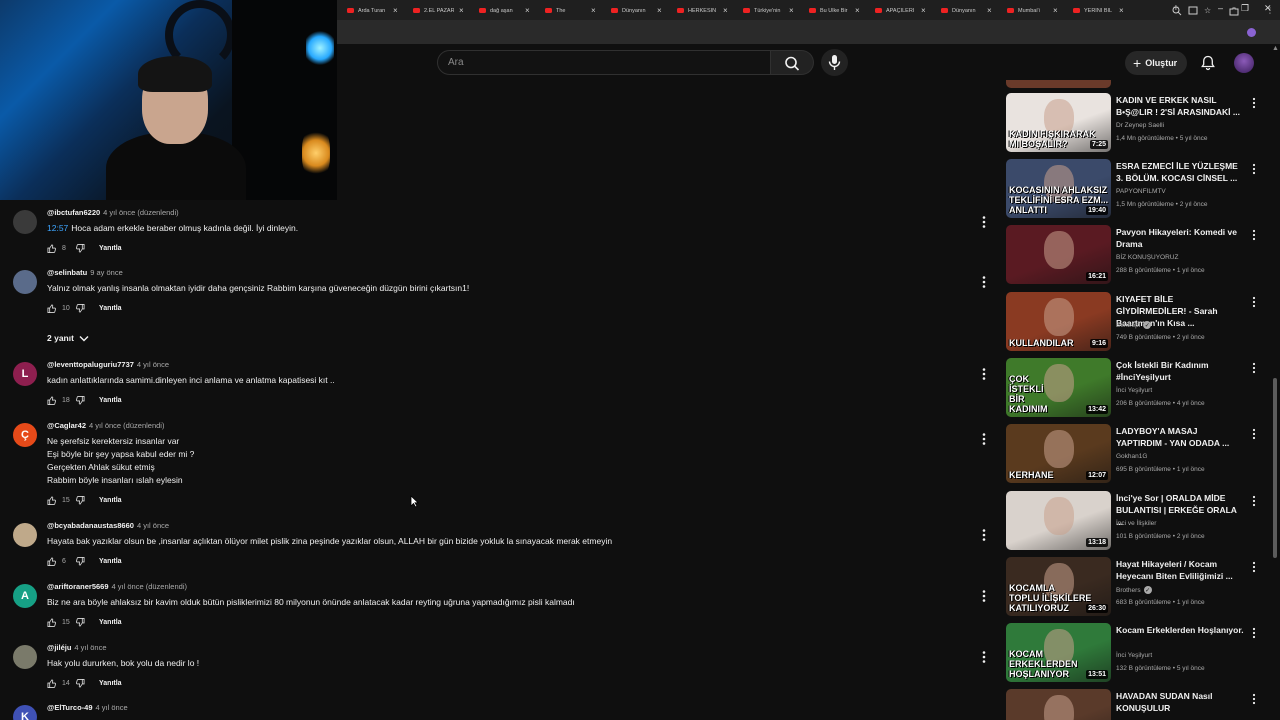  Describe the element at coordinates (25, 374) in the screenshot. I see `commenter-avatar: L` at that location.